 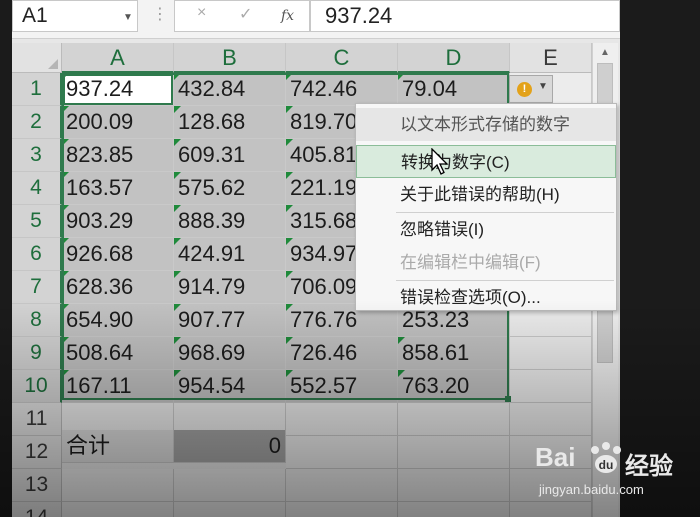 I want to click on cell-d9: 858.61, so click(x=454, y=353).